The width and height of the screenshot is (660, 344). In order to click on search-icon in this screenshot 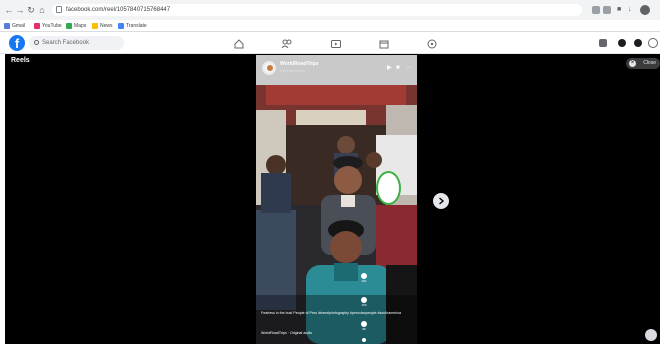, I will do `click(36, 42)`.